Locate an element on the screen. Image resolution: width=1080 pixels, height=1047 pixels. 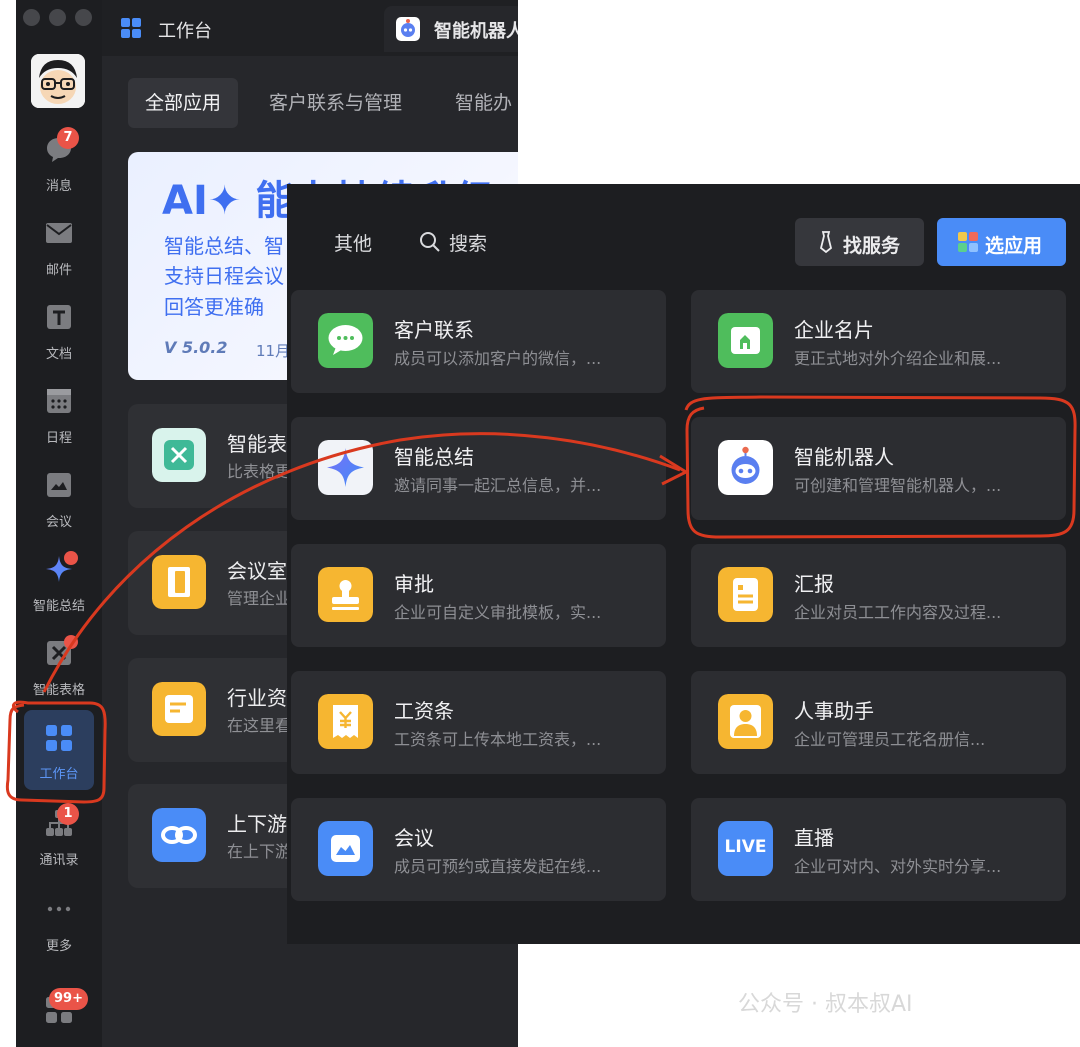
smart-sheet-icon is located at coordinates (179, 455).